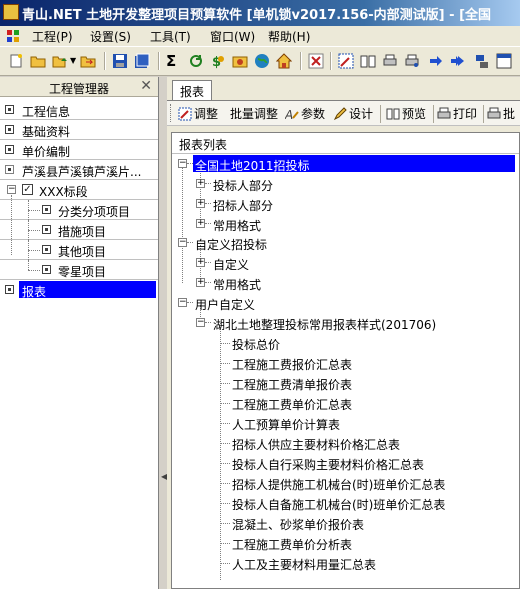 The height and width of the screenshot is (589, 520). Describe the element at coordinates (457, 113) in the screenshot. I see `print-button: 打印` at that location.